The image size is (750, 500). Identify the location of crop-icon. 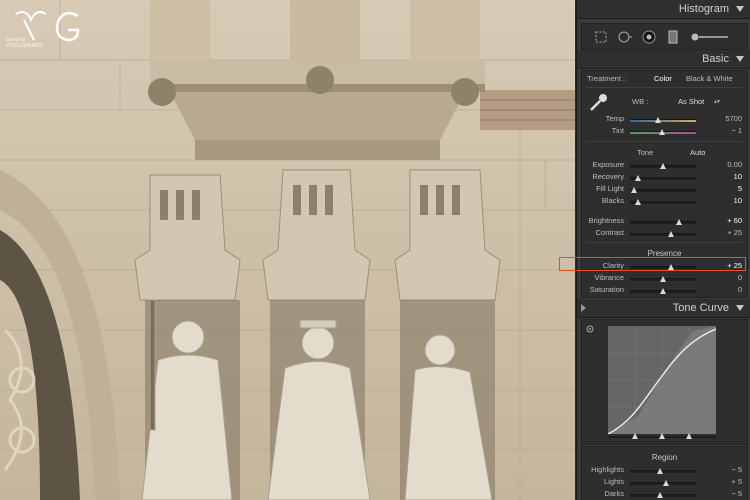
(601, 37).